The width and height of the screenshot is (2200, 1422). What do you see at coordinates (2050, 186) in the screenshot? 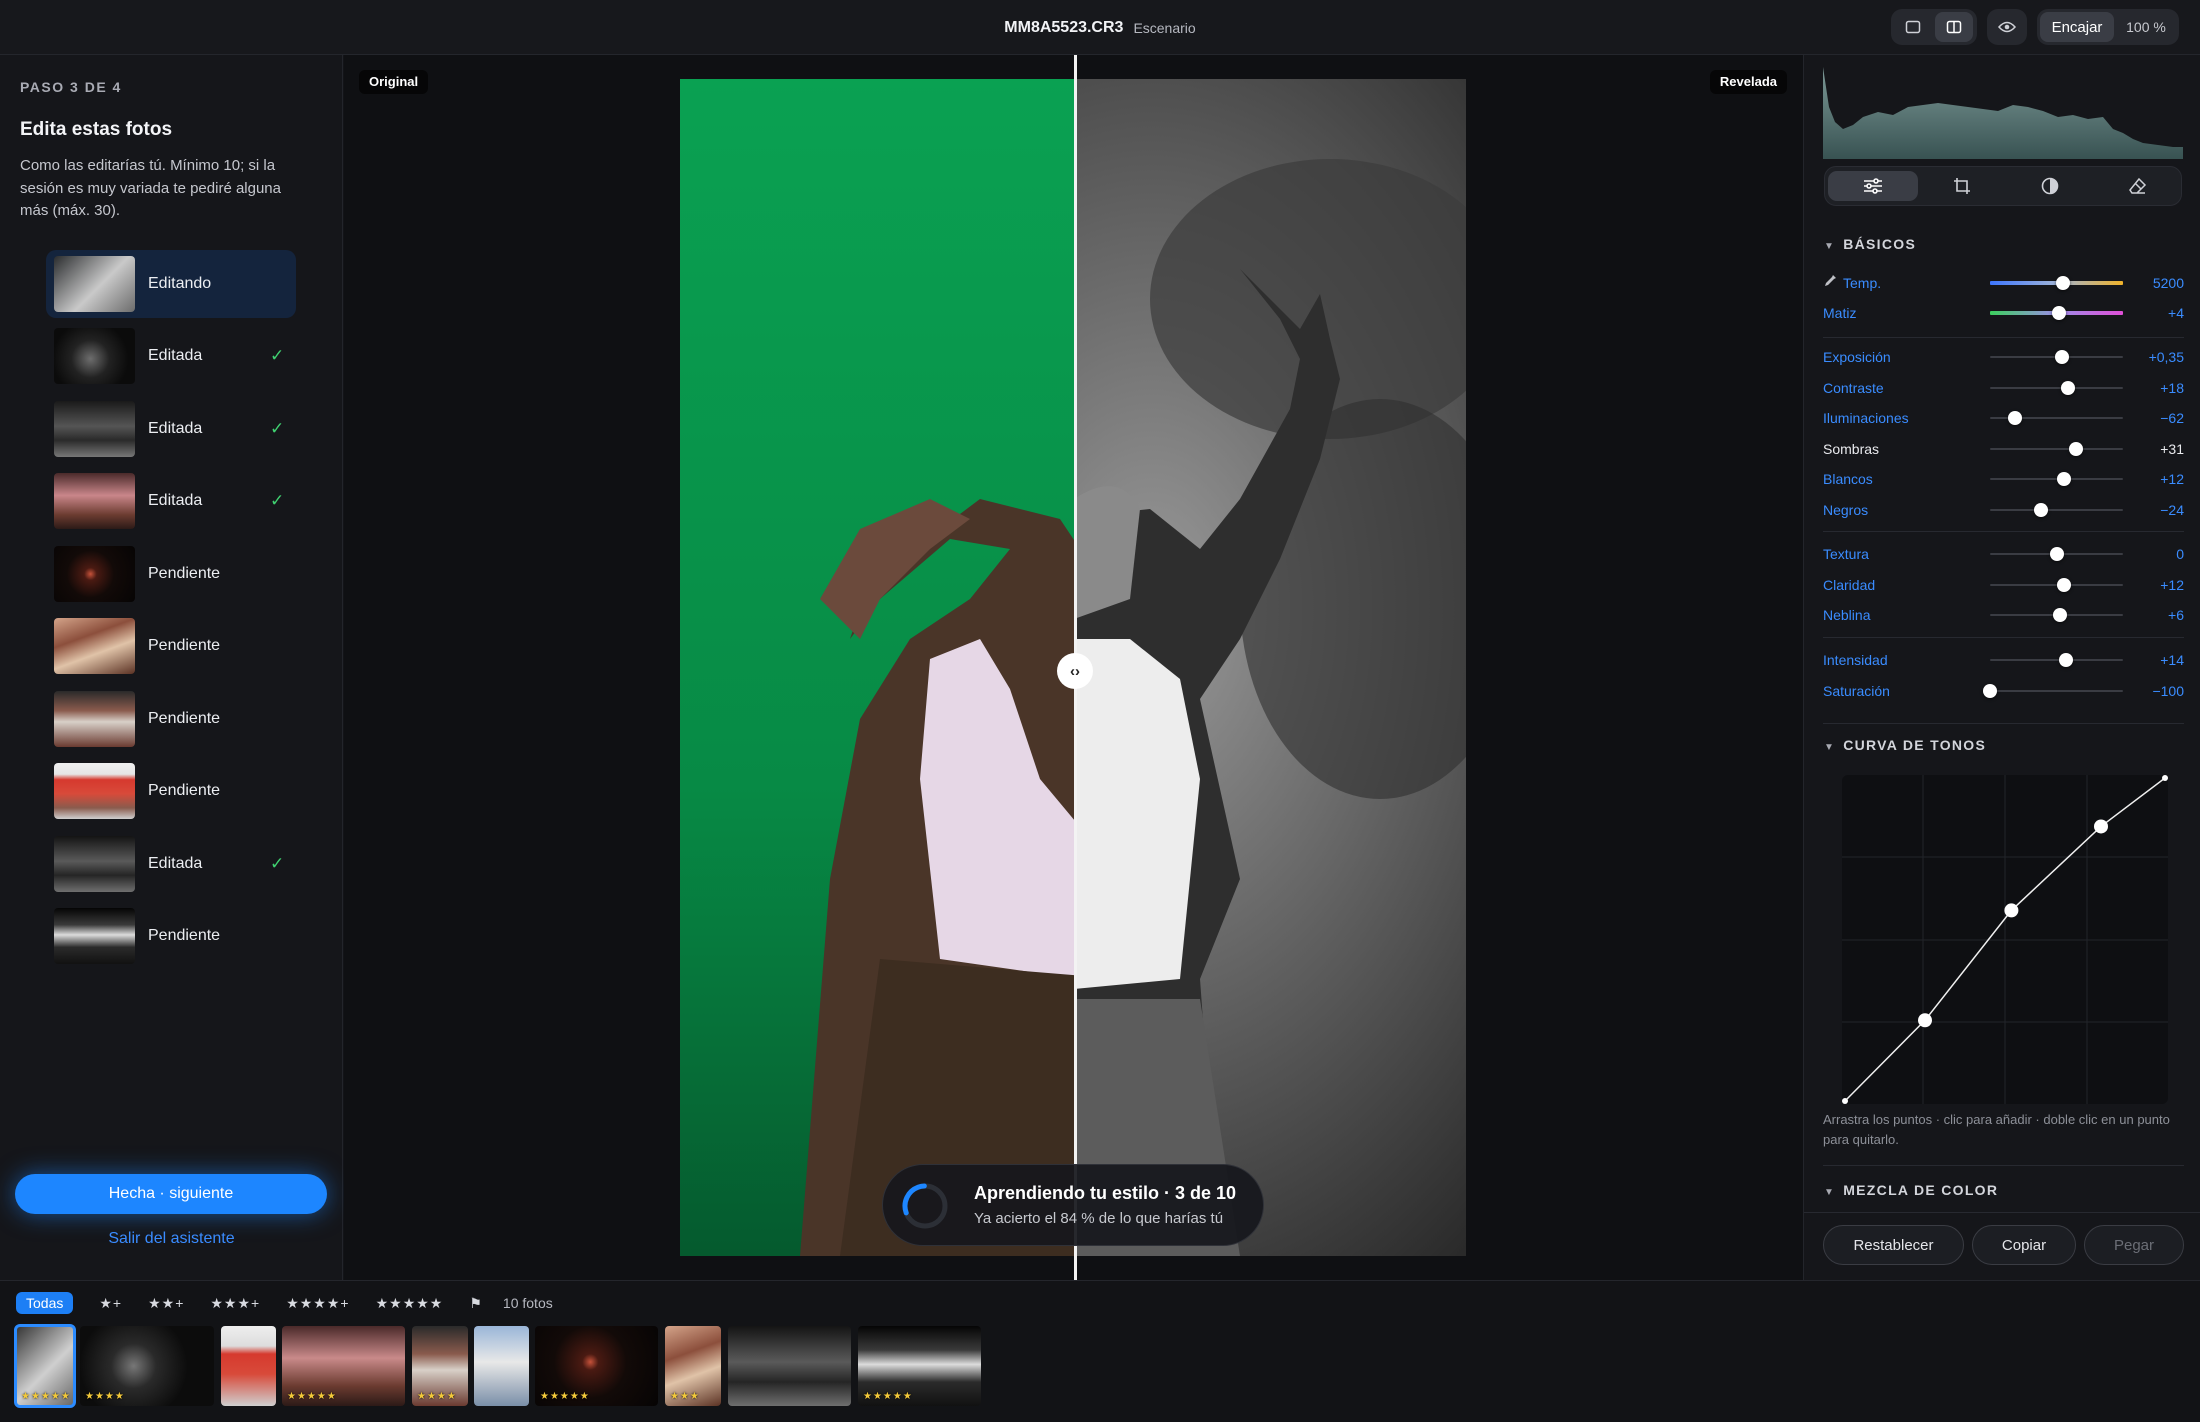
I see `tab-tone` at bounding box center [2050, 186].